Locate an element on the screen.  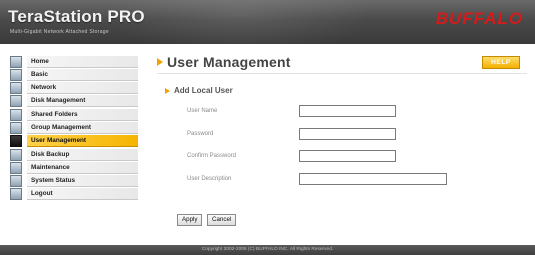
product-title: TeraStation PRO is located at coordinates (76, 16).